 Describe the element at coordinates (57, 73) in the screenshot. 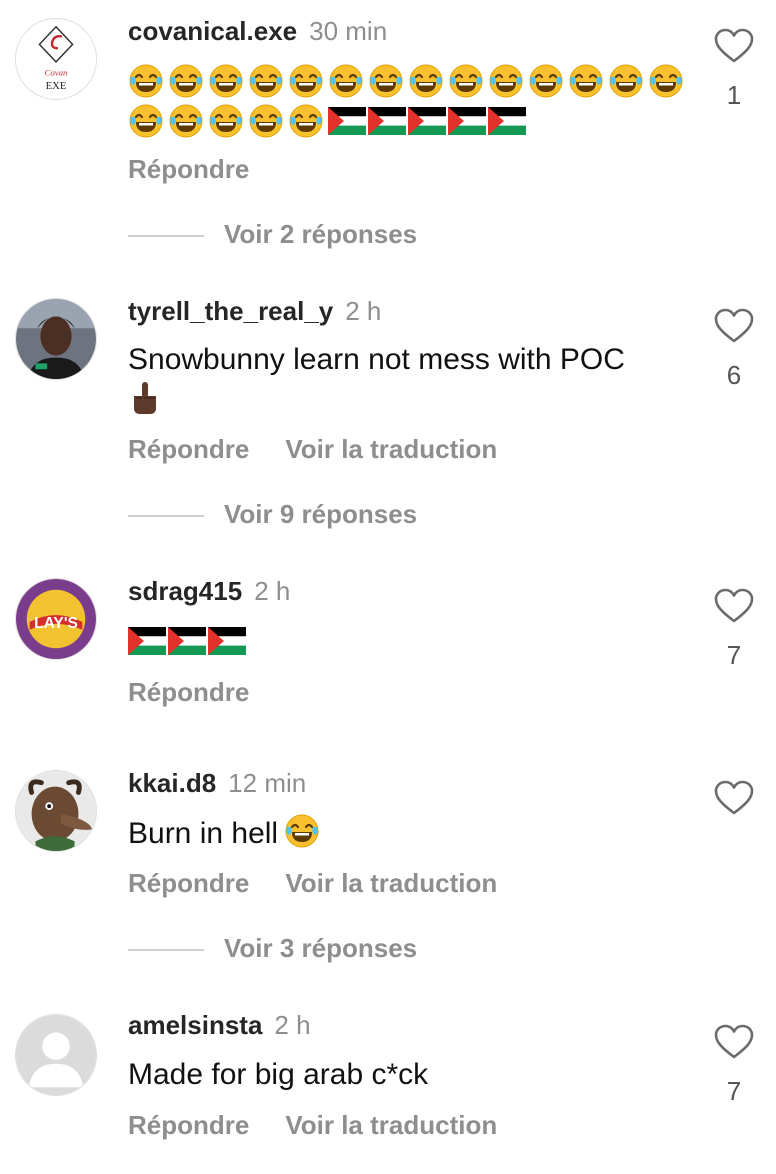

I see `avatar-logo-text-top: Covan` at that location.